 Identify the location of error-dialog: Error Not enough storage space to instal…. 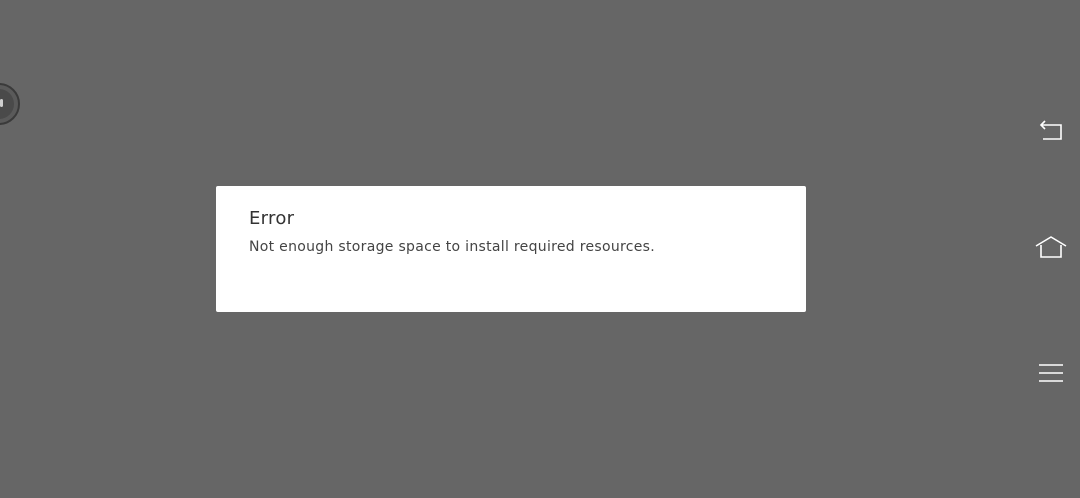
(511, 249).